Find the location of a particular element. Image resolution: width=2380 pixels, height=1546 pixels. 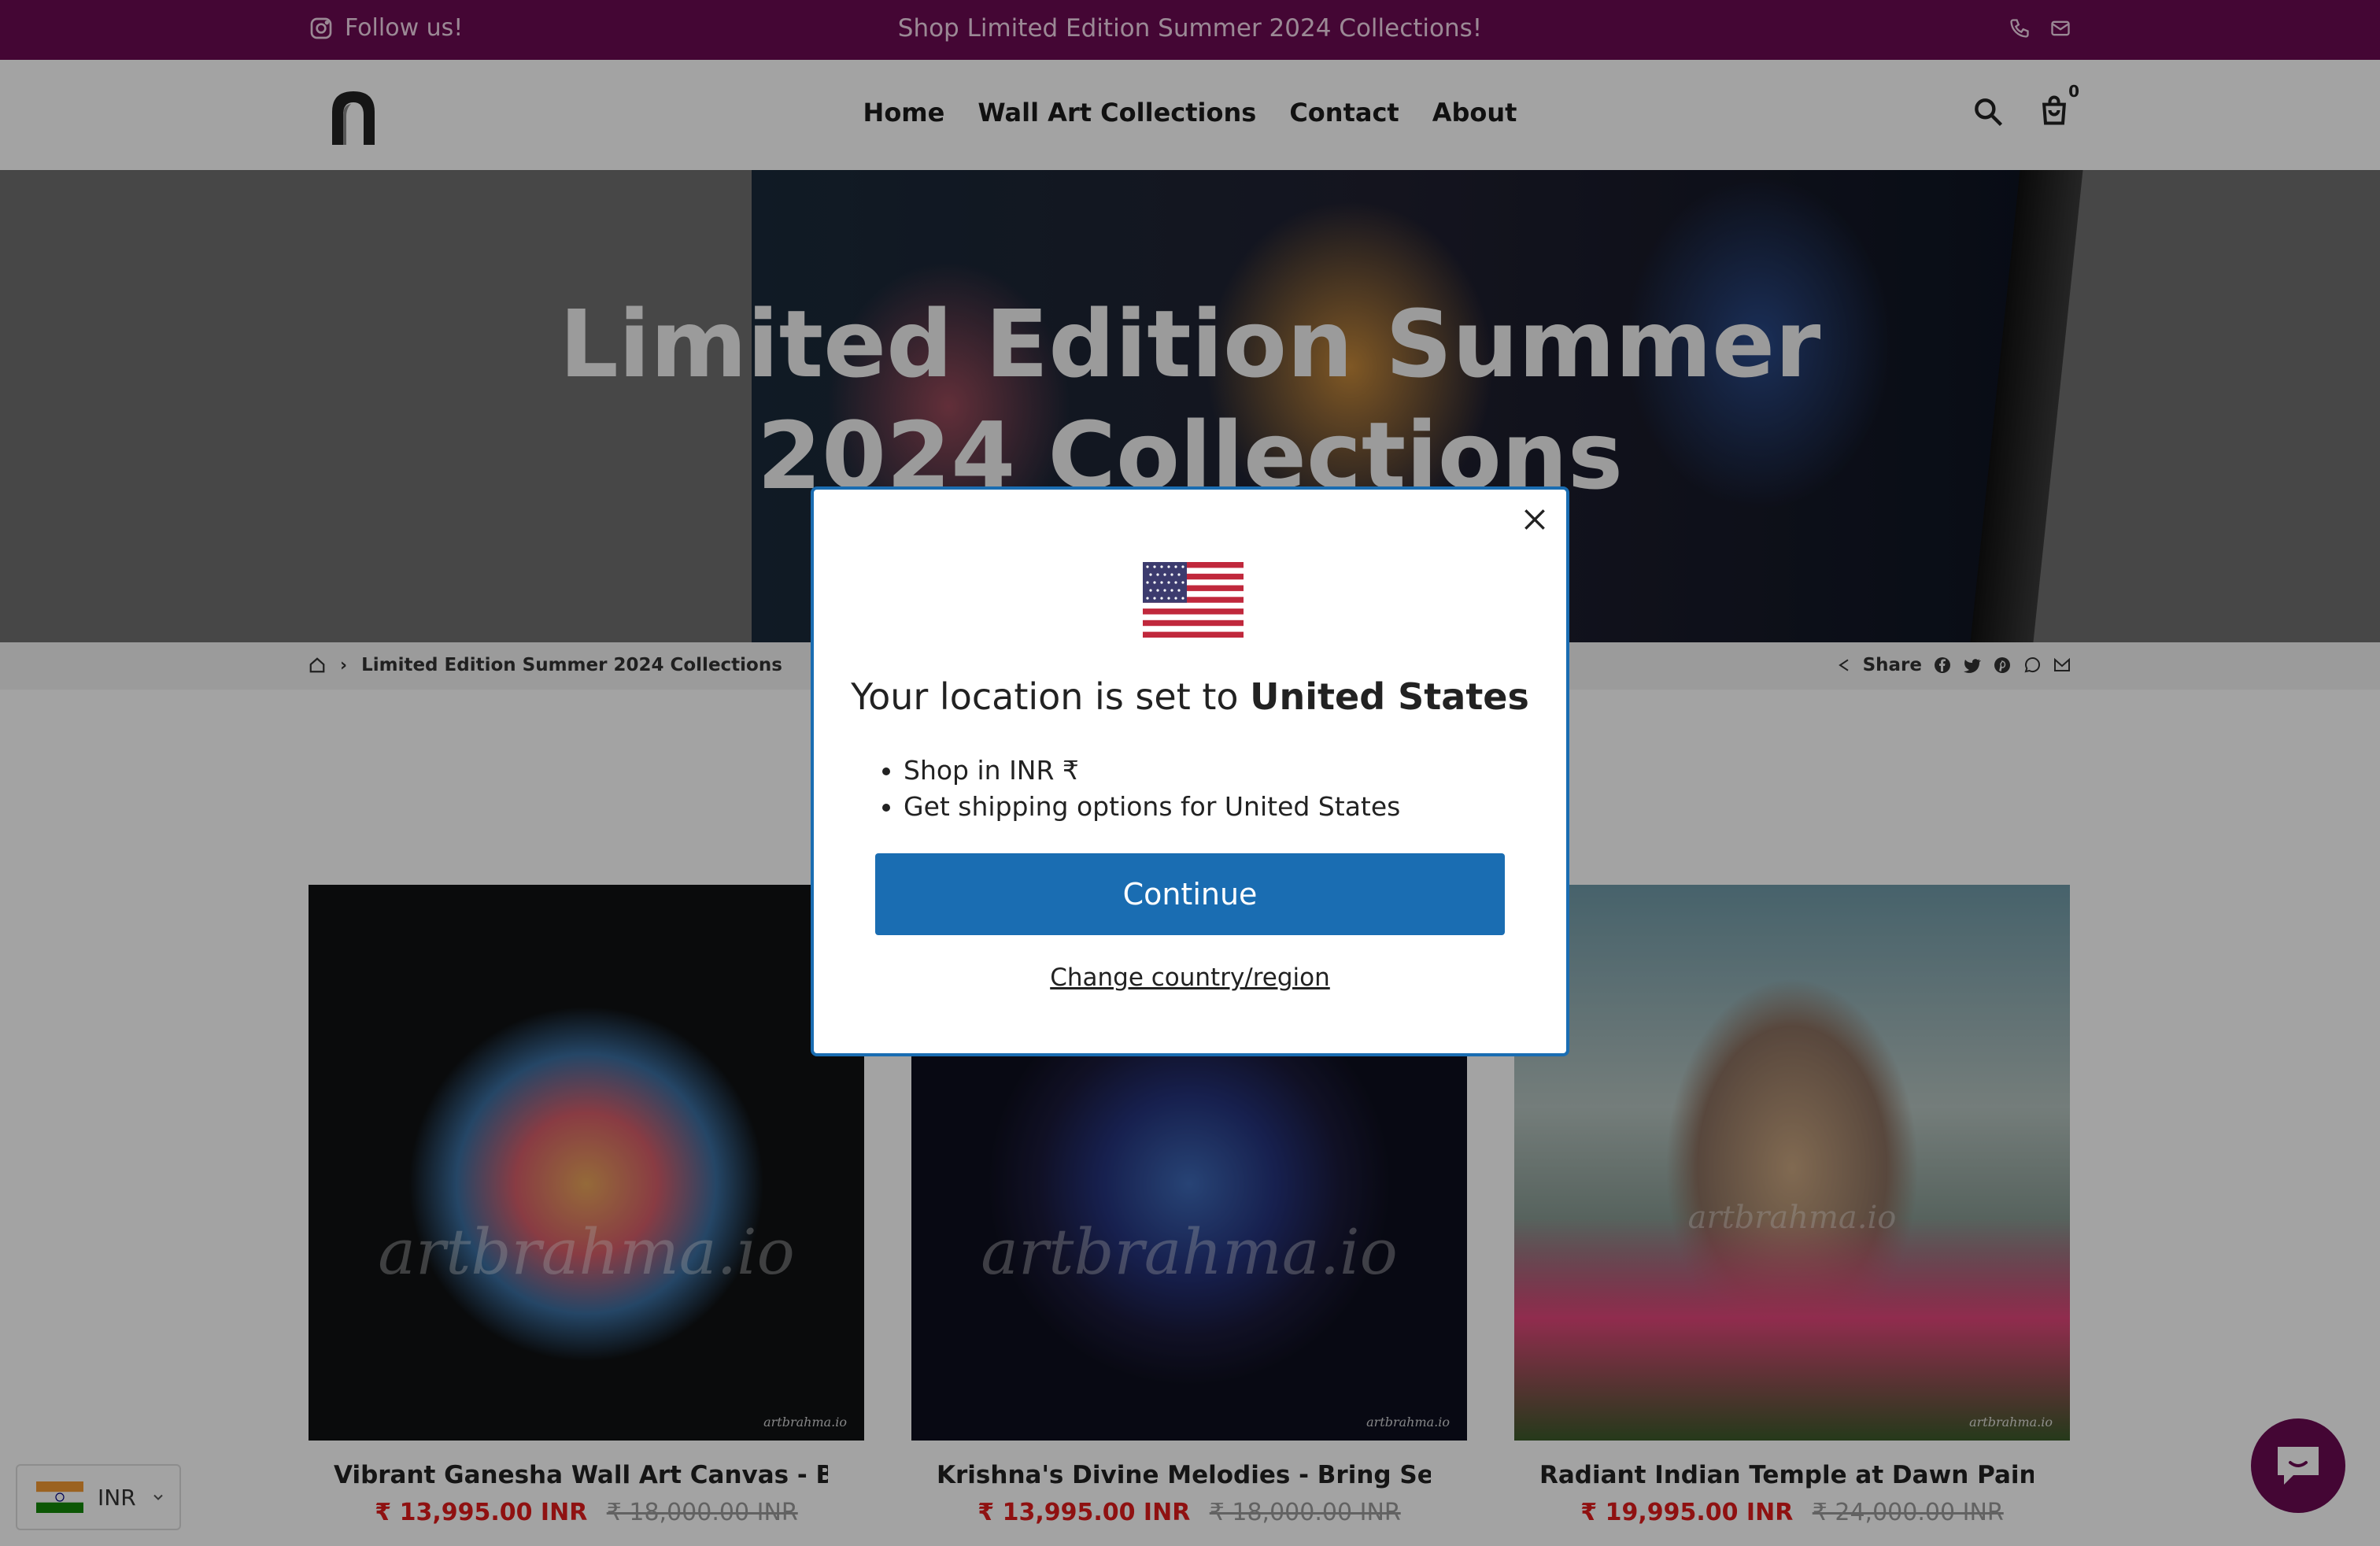

location-country: United States is located at coordinates (1389, 696).